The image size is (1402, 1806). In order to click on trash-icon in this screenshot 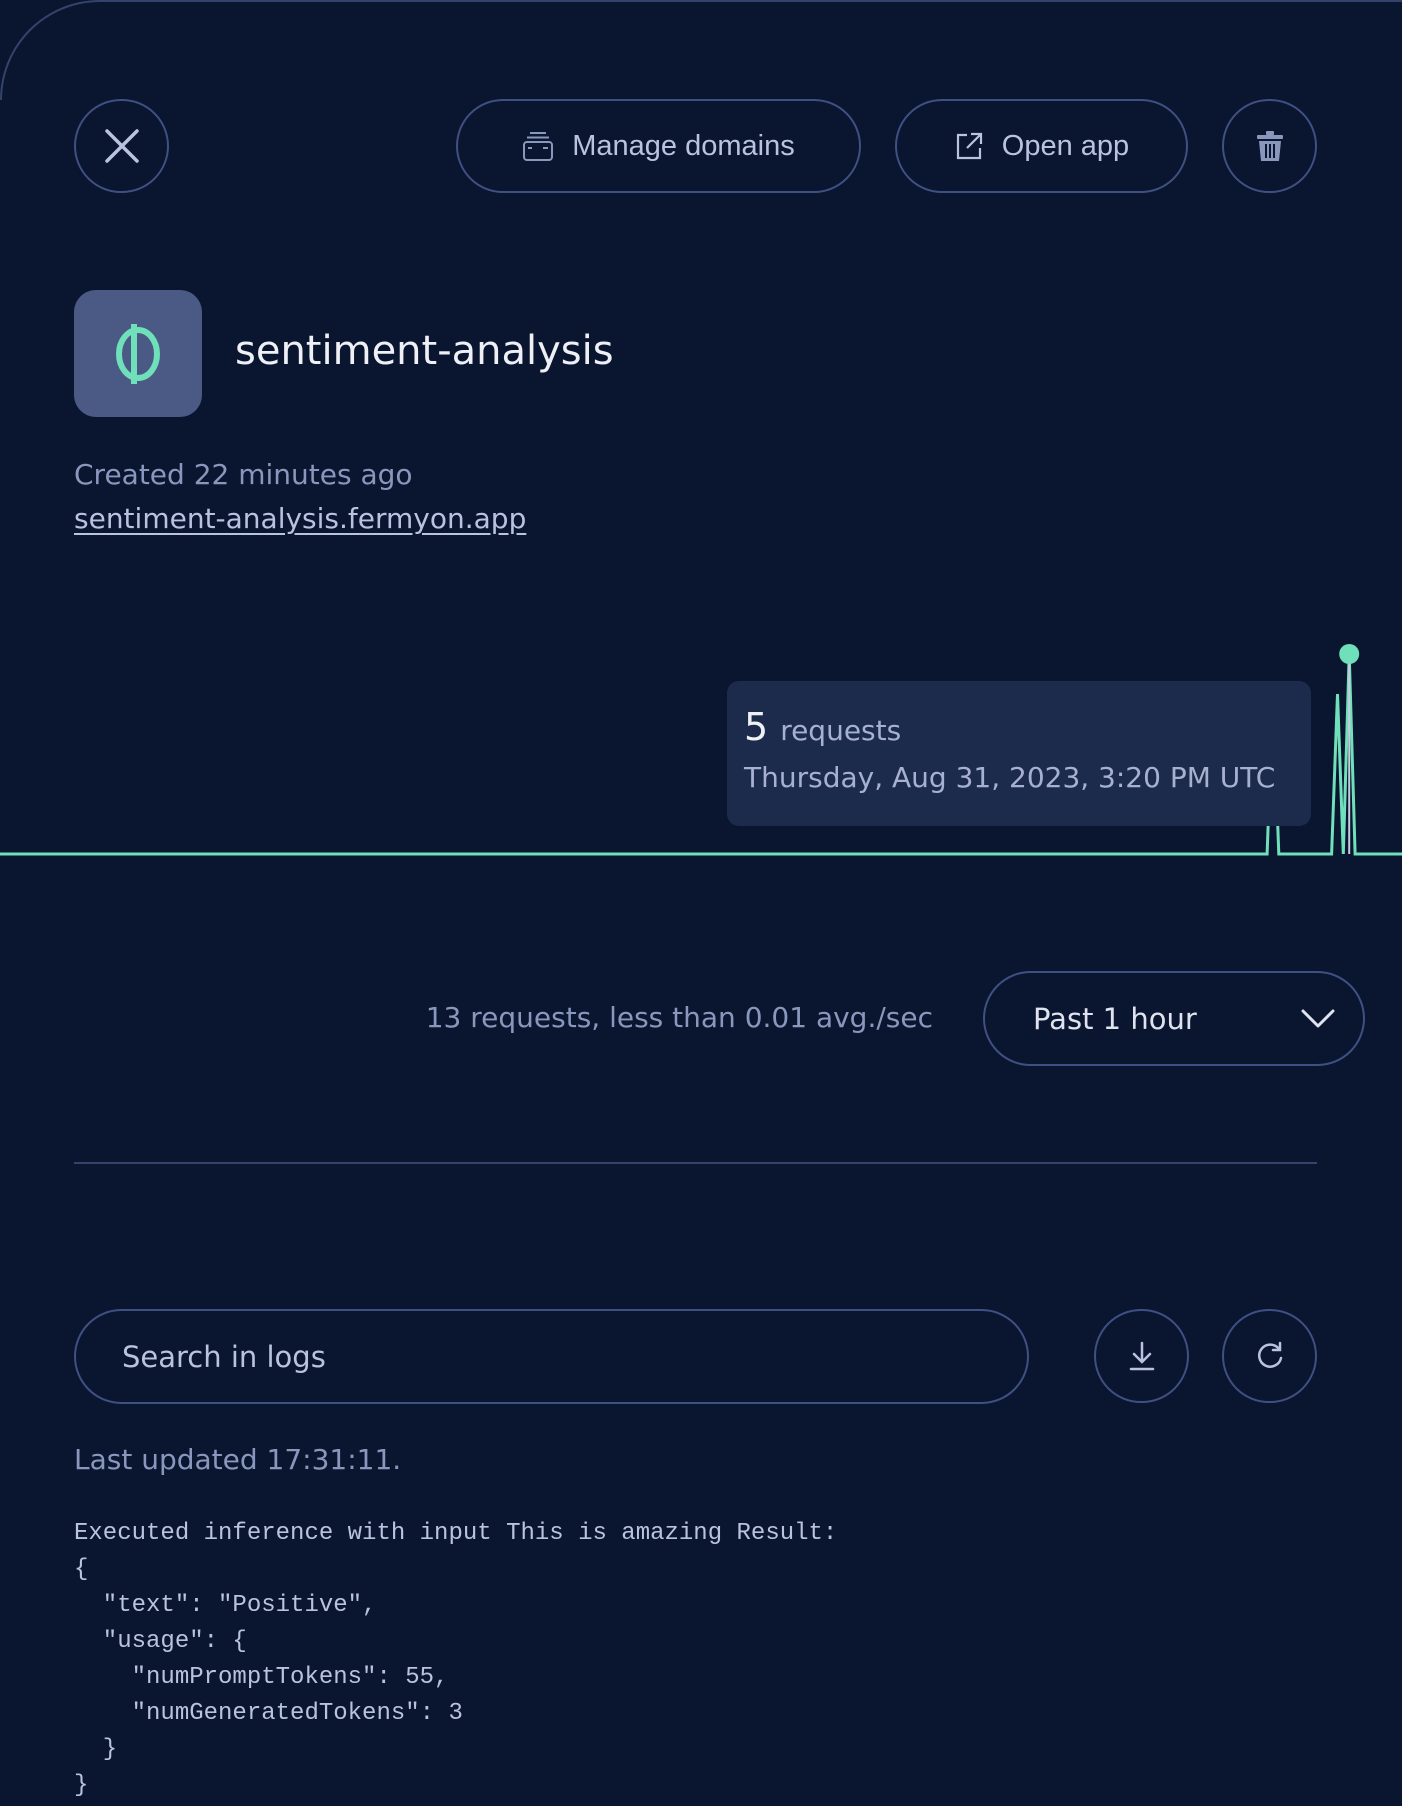, I will do `click(1269, 146)`.